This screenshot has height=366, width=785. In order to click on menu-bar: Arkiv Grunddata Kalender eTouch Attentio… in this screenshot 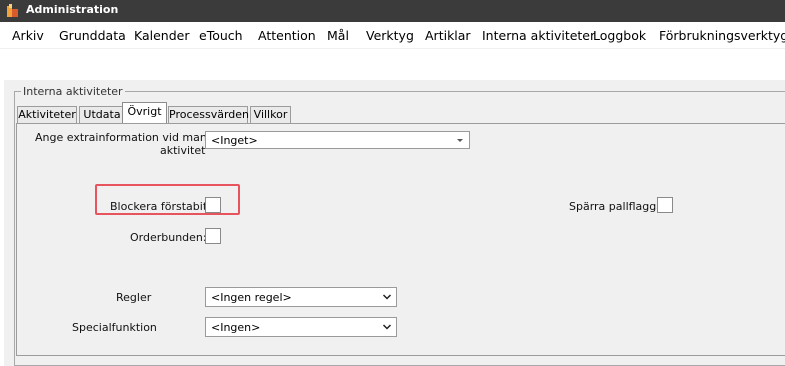, I will do `click(392, 35)`.